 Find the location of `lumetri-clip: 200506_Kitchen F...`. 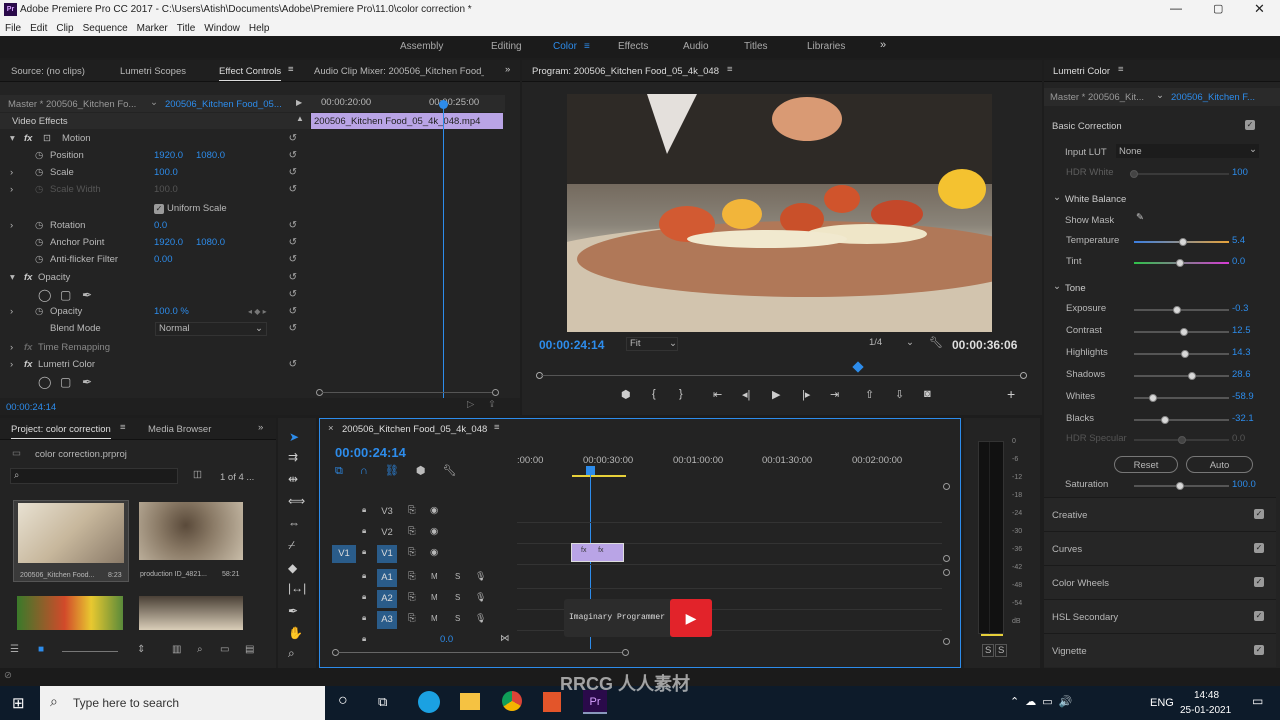

lumetri-clip: 200506_Kitchen F... is located at coordinates (1213, 97).